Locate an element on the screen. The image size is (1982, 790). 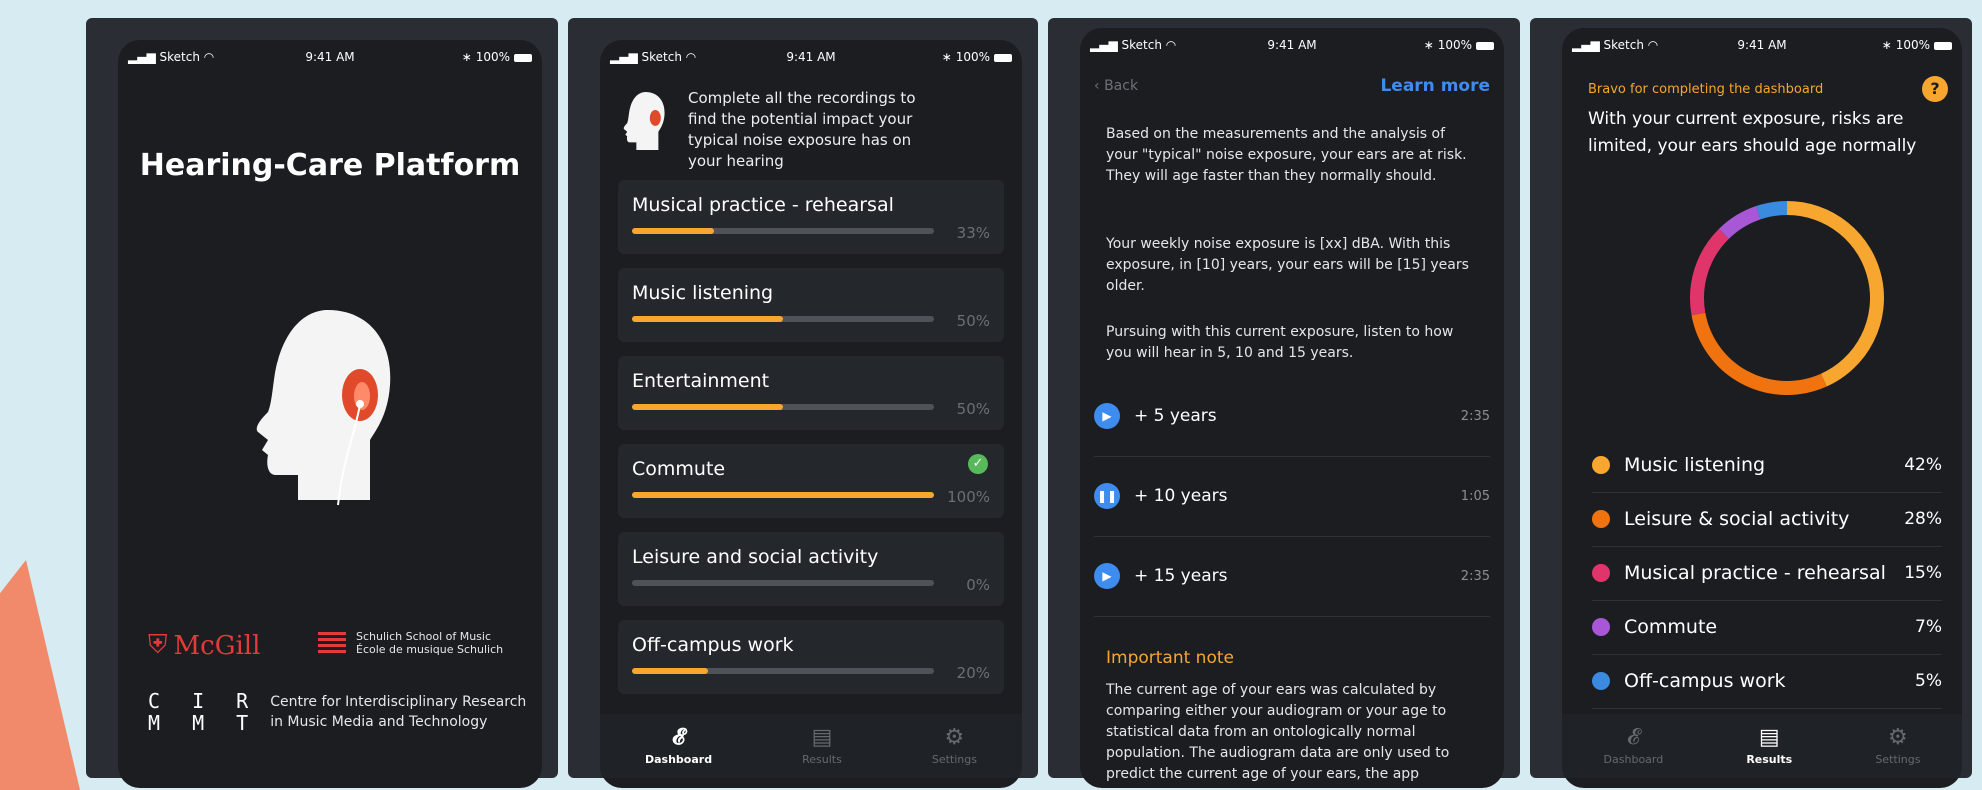
back-button: ‹ Back is located at coordinates (1116, 86).